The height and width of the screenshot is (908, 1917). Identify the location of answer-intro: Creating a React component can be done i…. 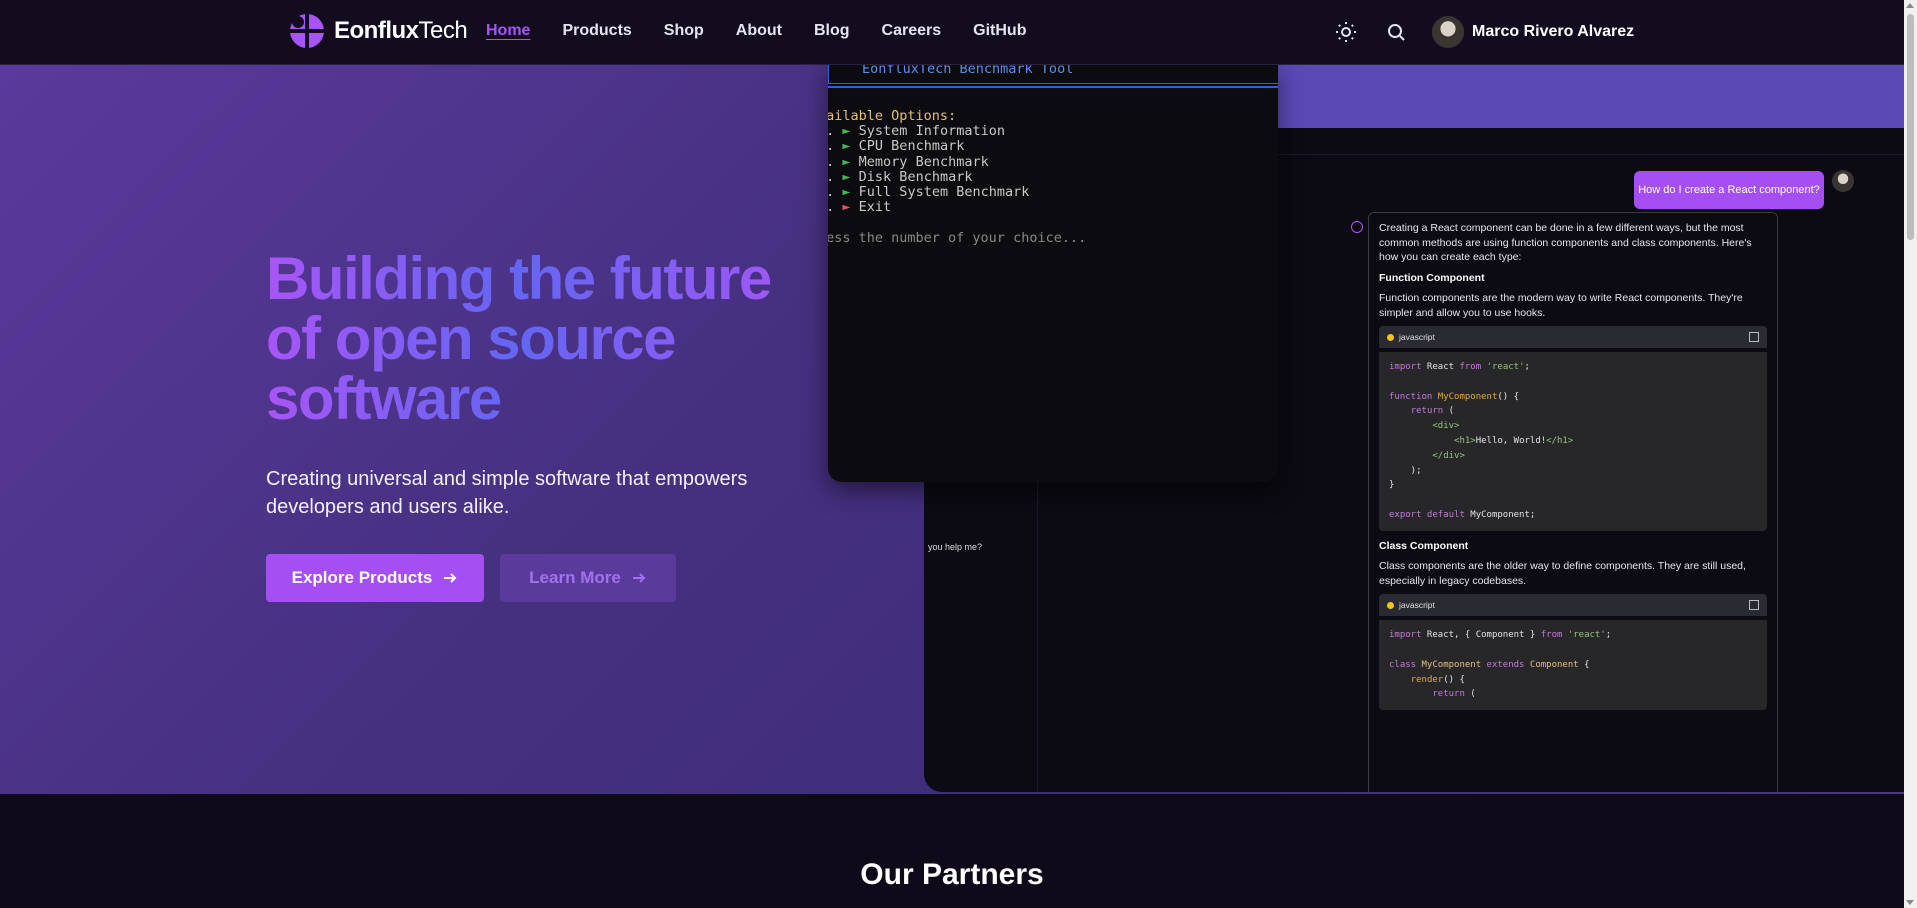
(1565, 242).